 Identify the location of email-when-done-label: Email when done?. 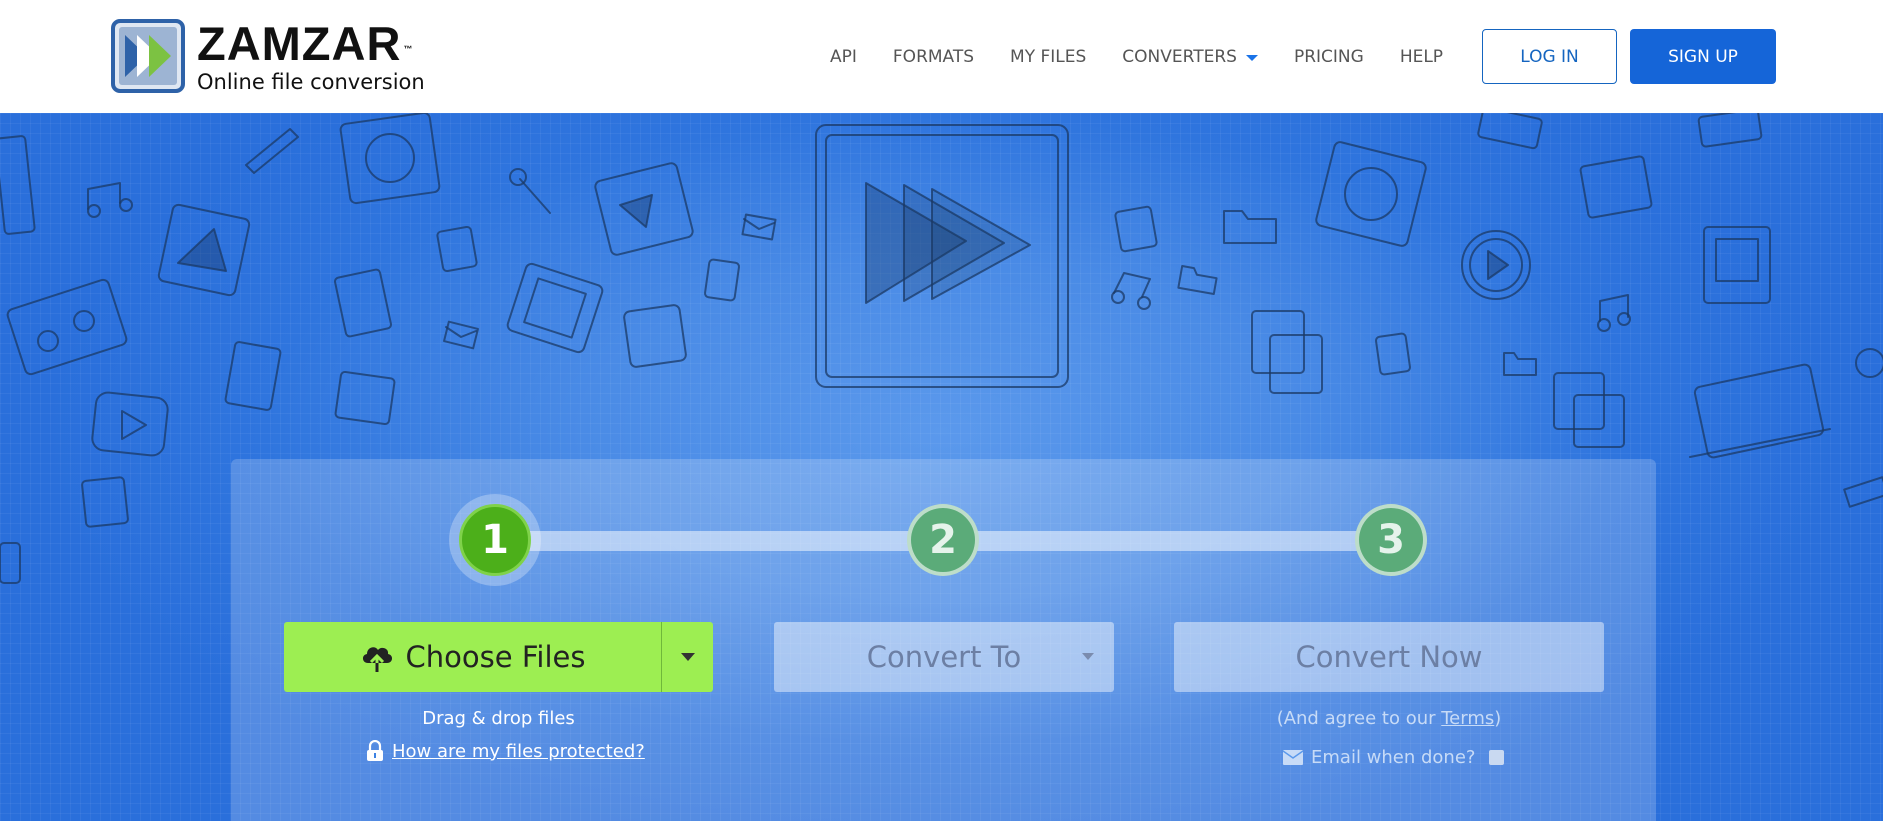
(1393, 757).